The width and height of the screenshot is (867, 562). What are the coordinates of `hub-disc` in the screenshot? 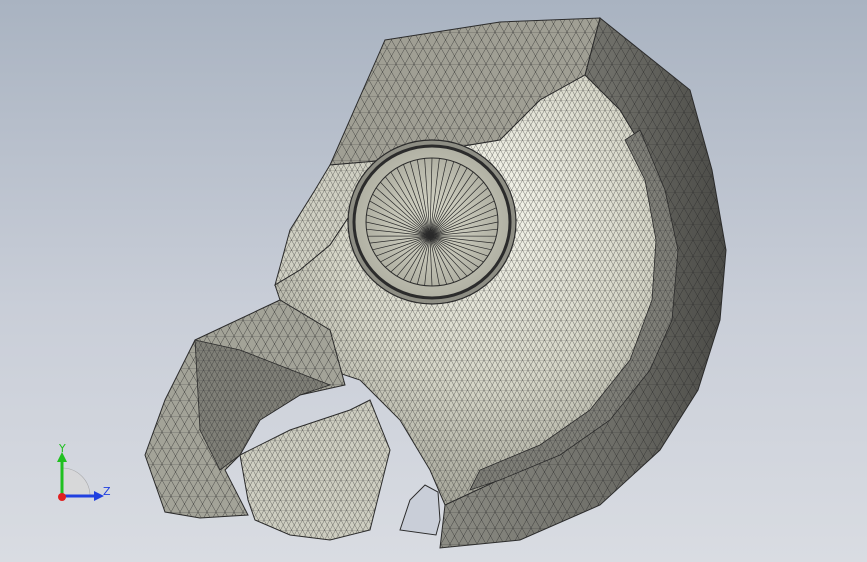 It's located at (432, 222).